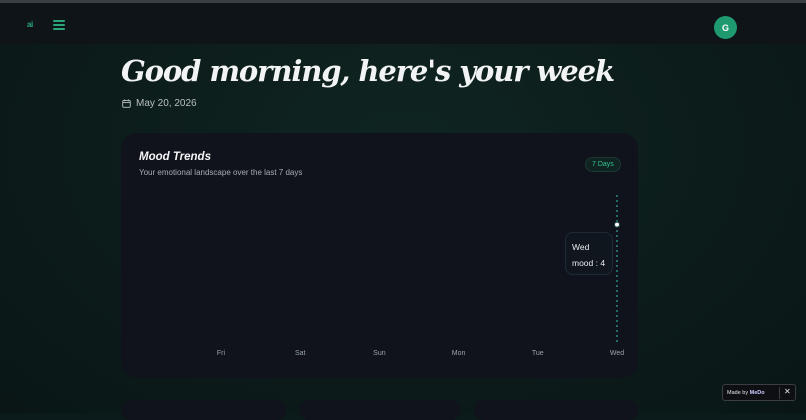 The width and height of the screenshot is (806, 420). What do you see at coordinates (59, 25) in the screenshot?
I see `hamburger-menu-icon` at bounding box center [59, 25].